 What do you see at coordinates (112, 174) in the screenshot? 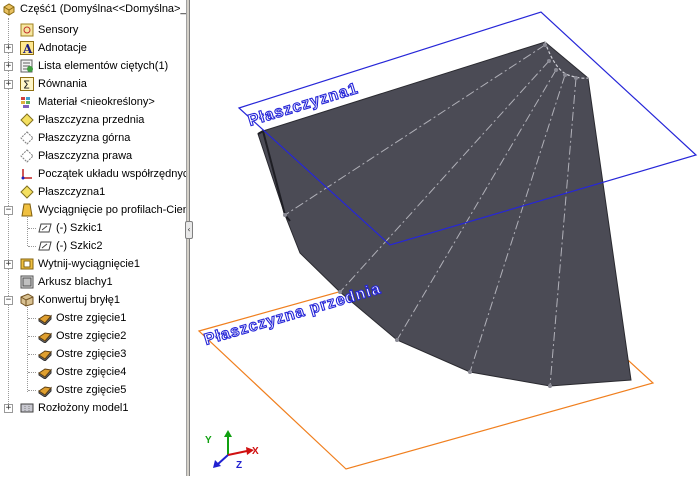
I see `tree-item-label: Początek układu współrzędnyc` at bounding box center [112, 174].